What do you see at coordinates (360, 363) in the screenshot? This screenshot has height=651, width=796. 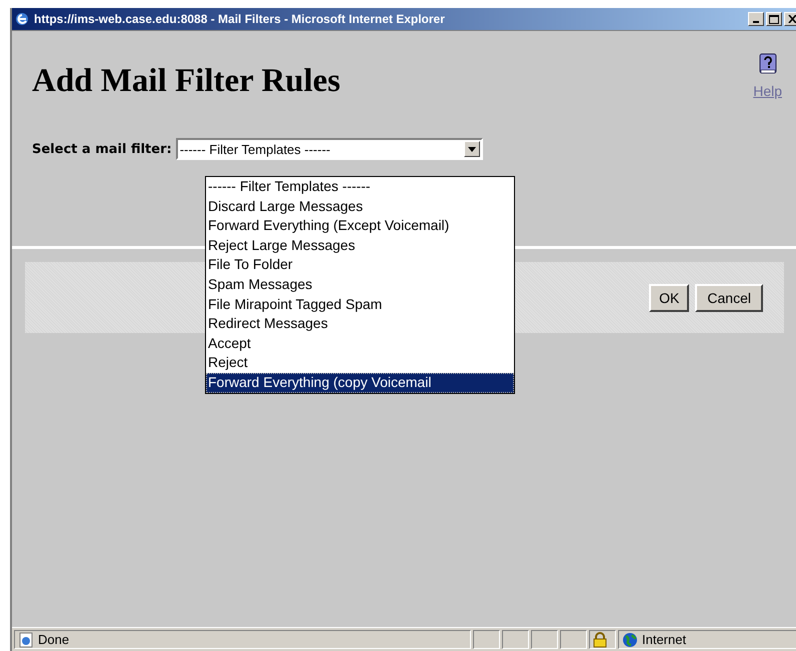 I see `dropdown-option: Reject` at bounding box center [360, 363].